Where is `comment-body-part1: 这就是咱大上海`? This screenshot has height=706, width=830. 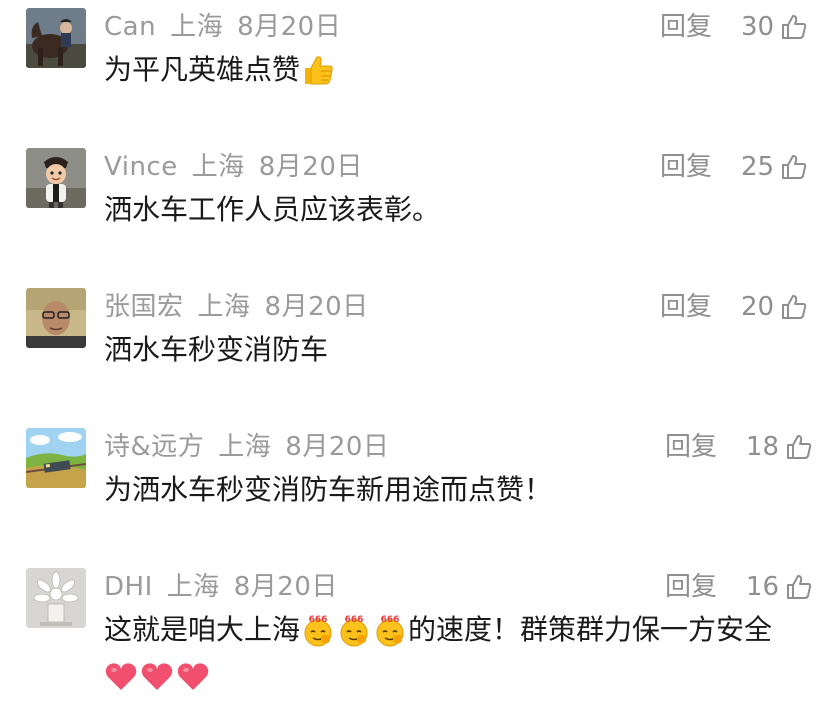 comment-body-part1: 这就是咱大上海 is located at coordinates (202, 629).